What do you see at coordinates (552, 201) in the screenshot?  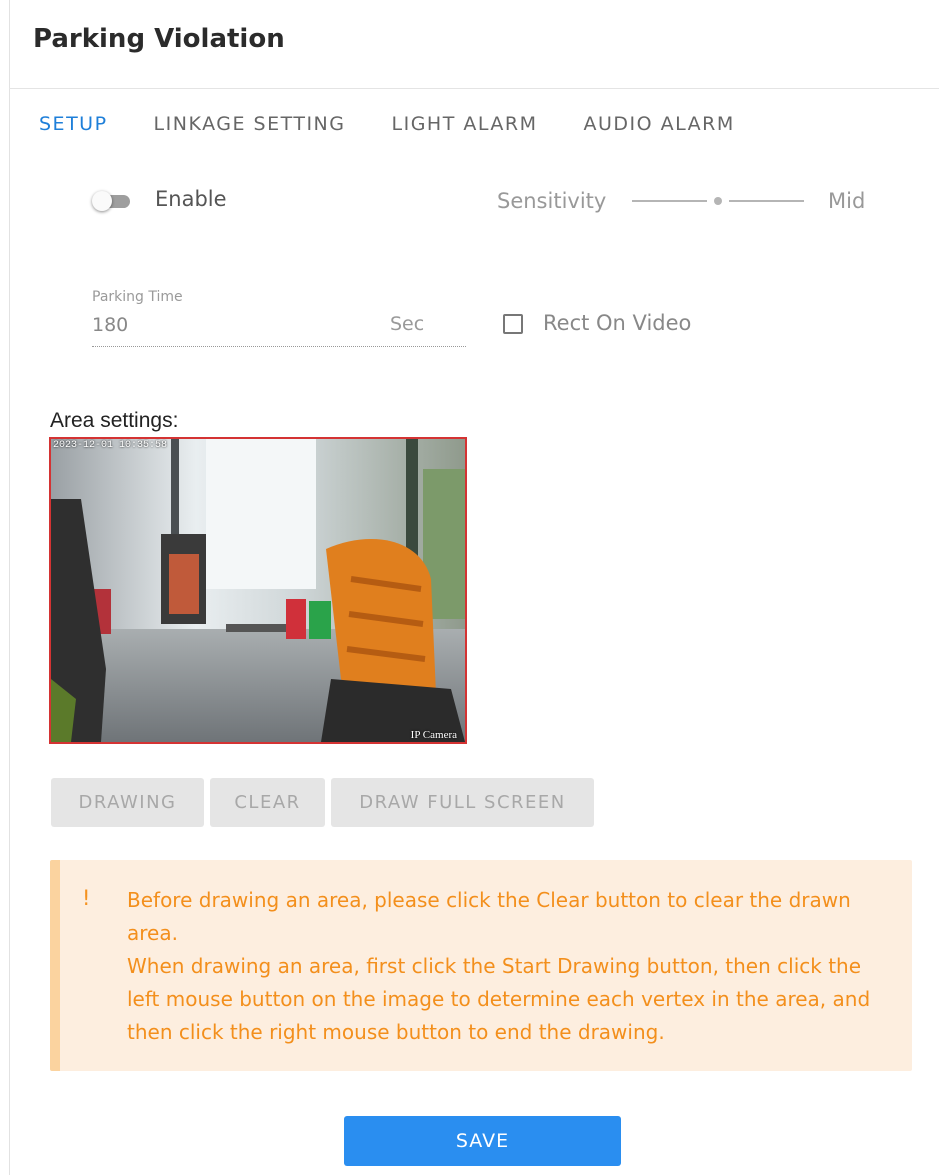 I see `sensitivity-label: Sensitivity` at bounding box center [552, 201].